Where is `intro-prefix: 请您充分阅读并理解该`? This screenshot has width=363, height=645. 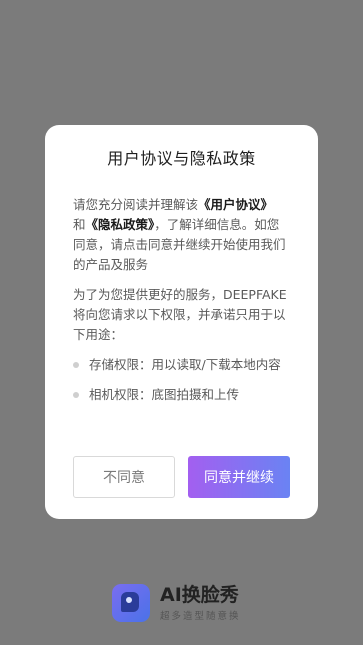 intro-prefix: 请您充分阅读并理解该 is located at coordinates (136, 204).